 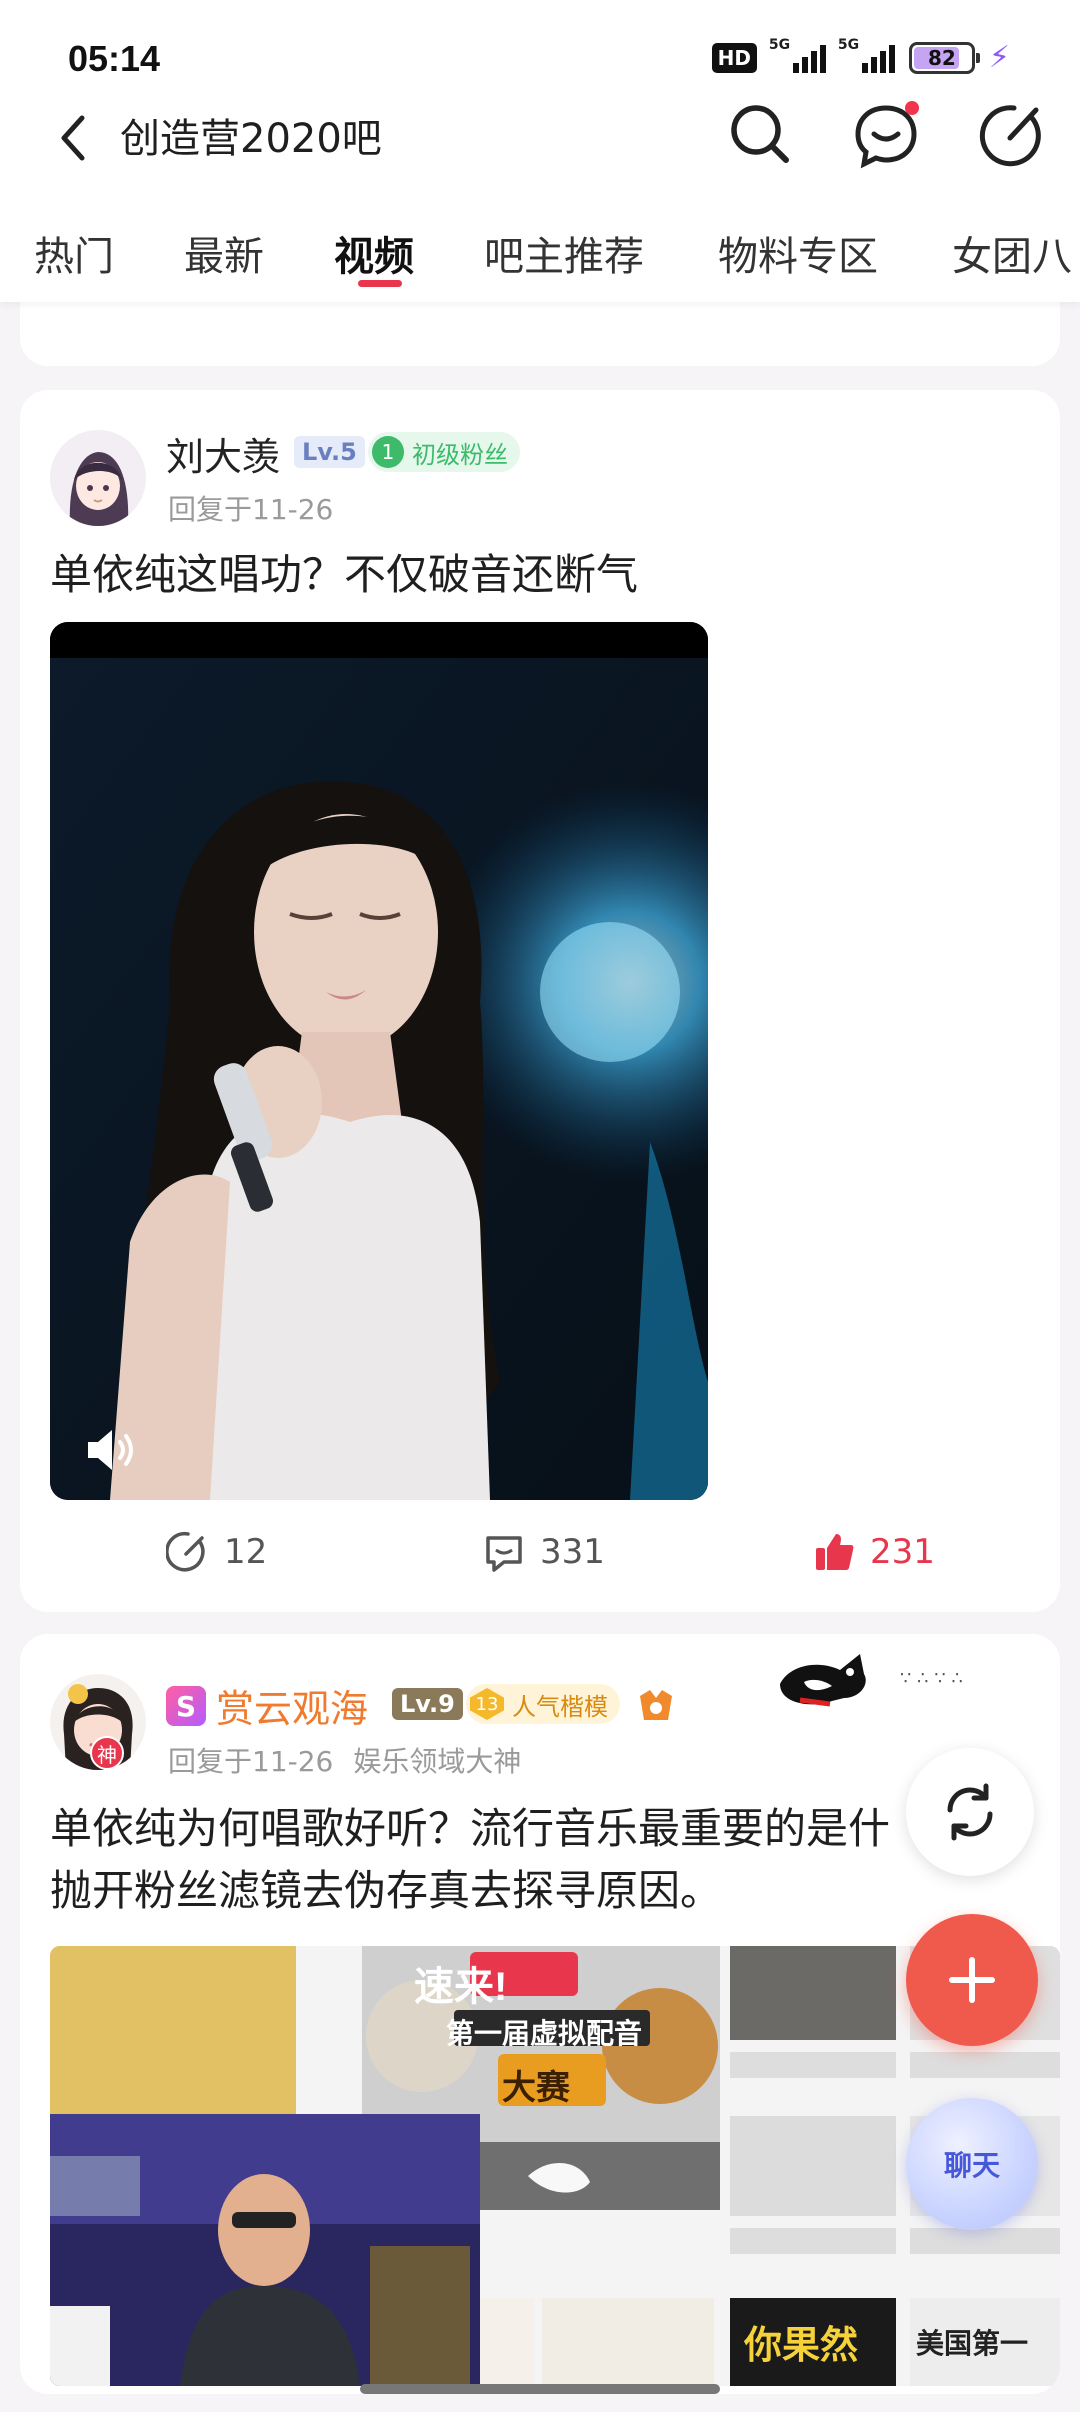 What do you see at coordinates (223, 453) in the screenshot?
I see `username: 刘大羡` at bounding box center [223, 453].